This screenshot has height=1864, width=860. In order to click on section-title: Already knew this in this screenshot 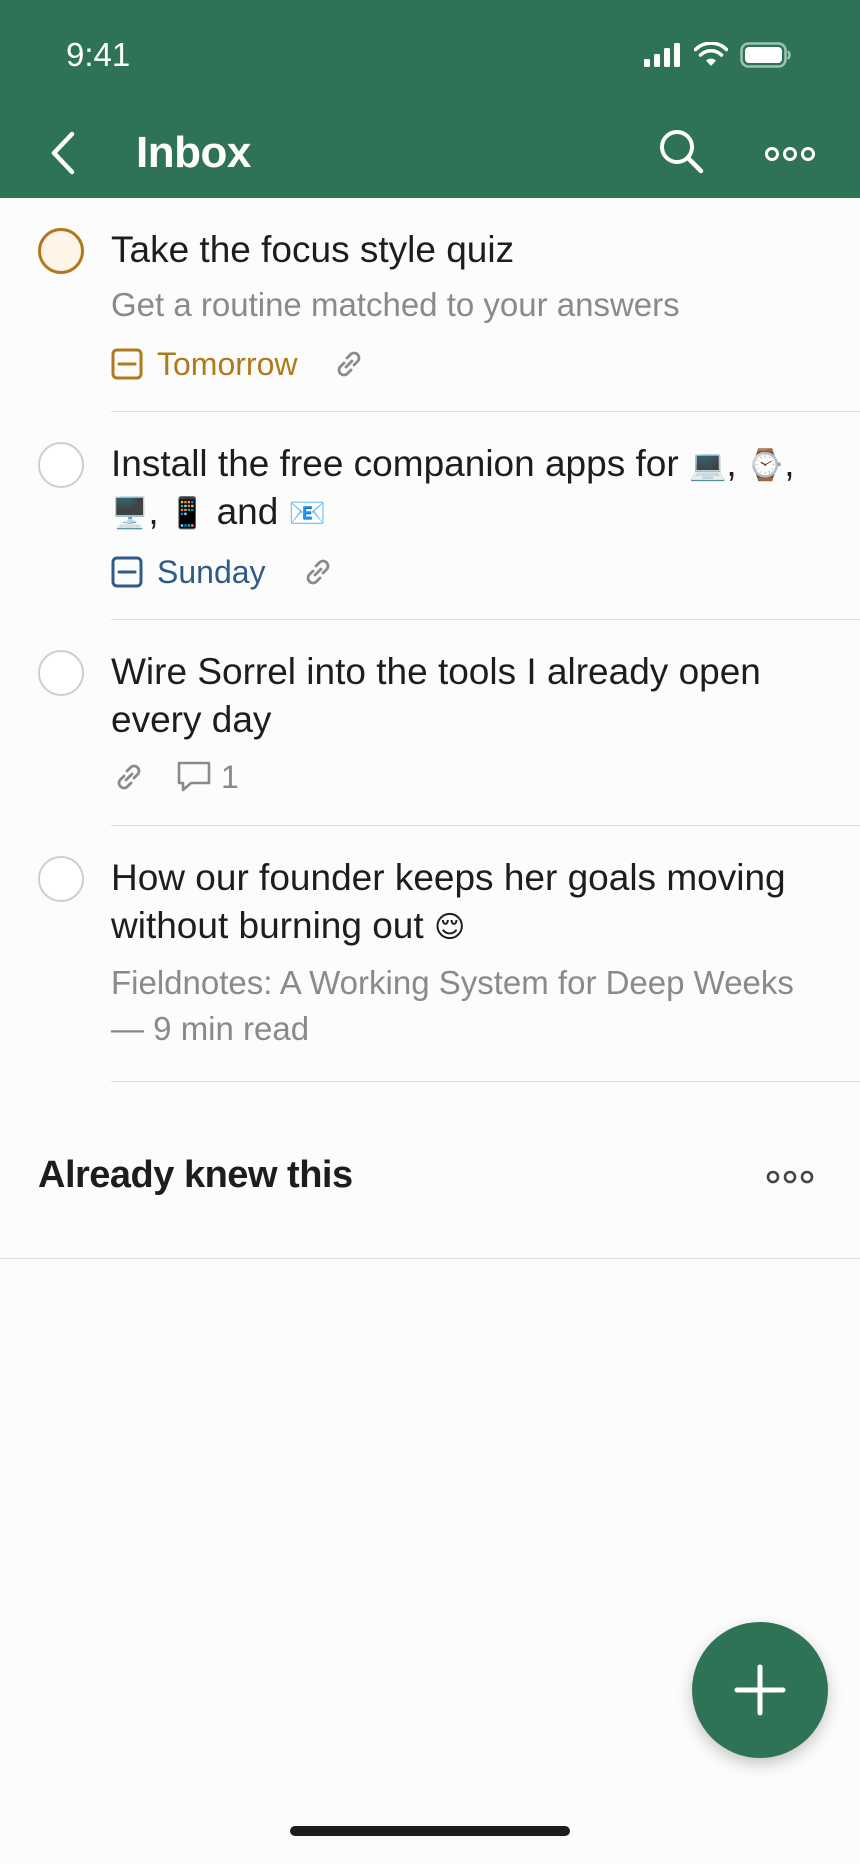, I will do `click(195, 1175)`.